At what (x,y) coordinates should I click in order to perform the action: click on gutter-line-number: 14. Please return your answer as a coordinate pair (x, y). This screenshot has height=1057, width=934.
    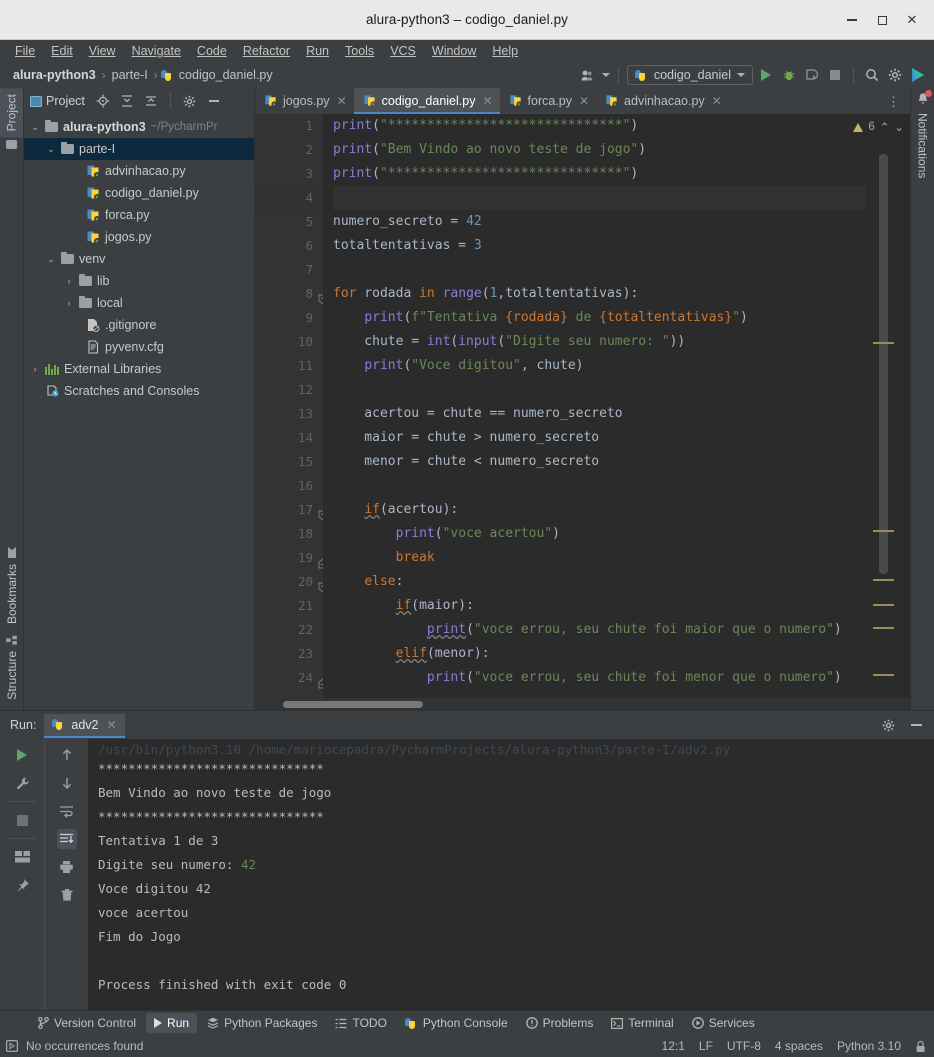
    Looking at the image, I should click on (289, 438).